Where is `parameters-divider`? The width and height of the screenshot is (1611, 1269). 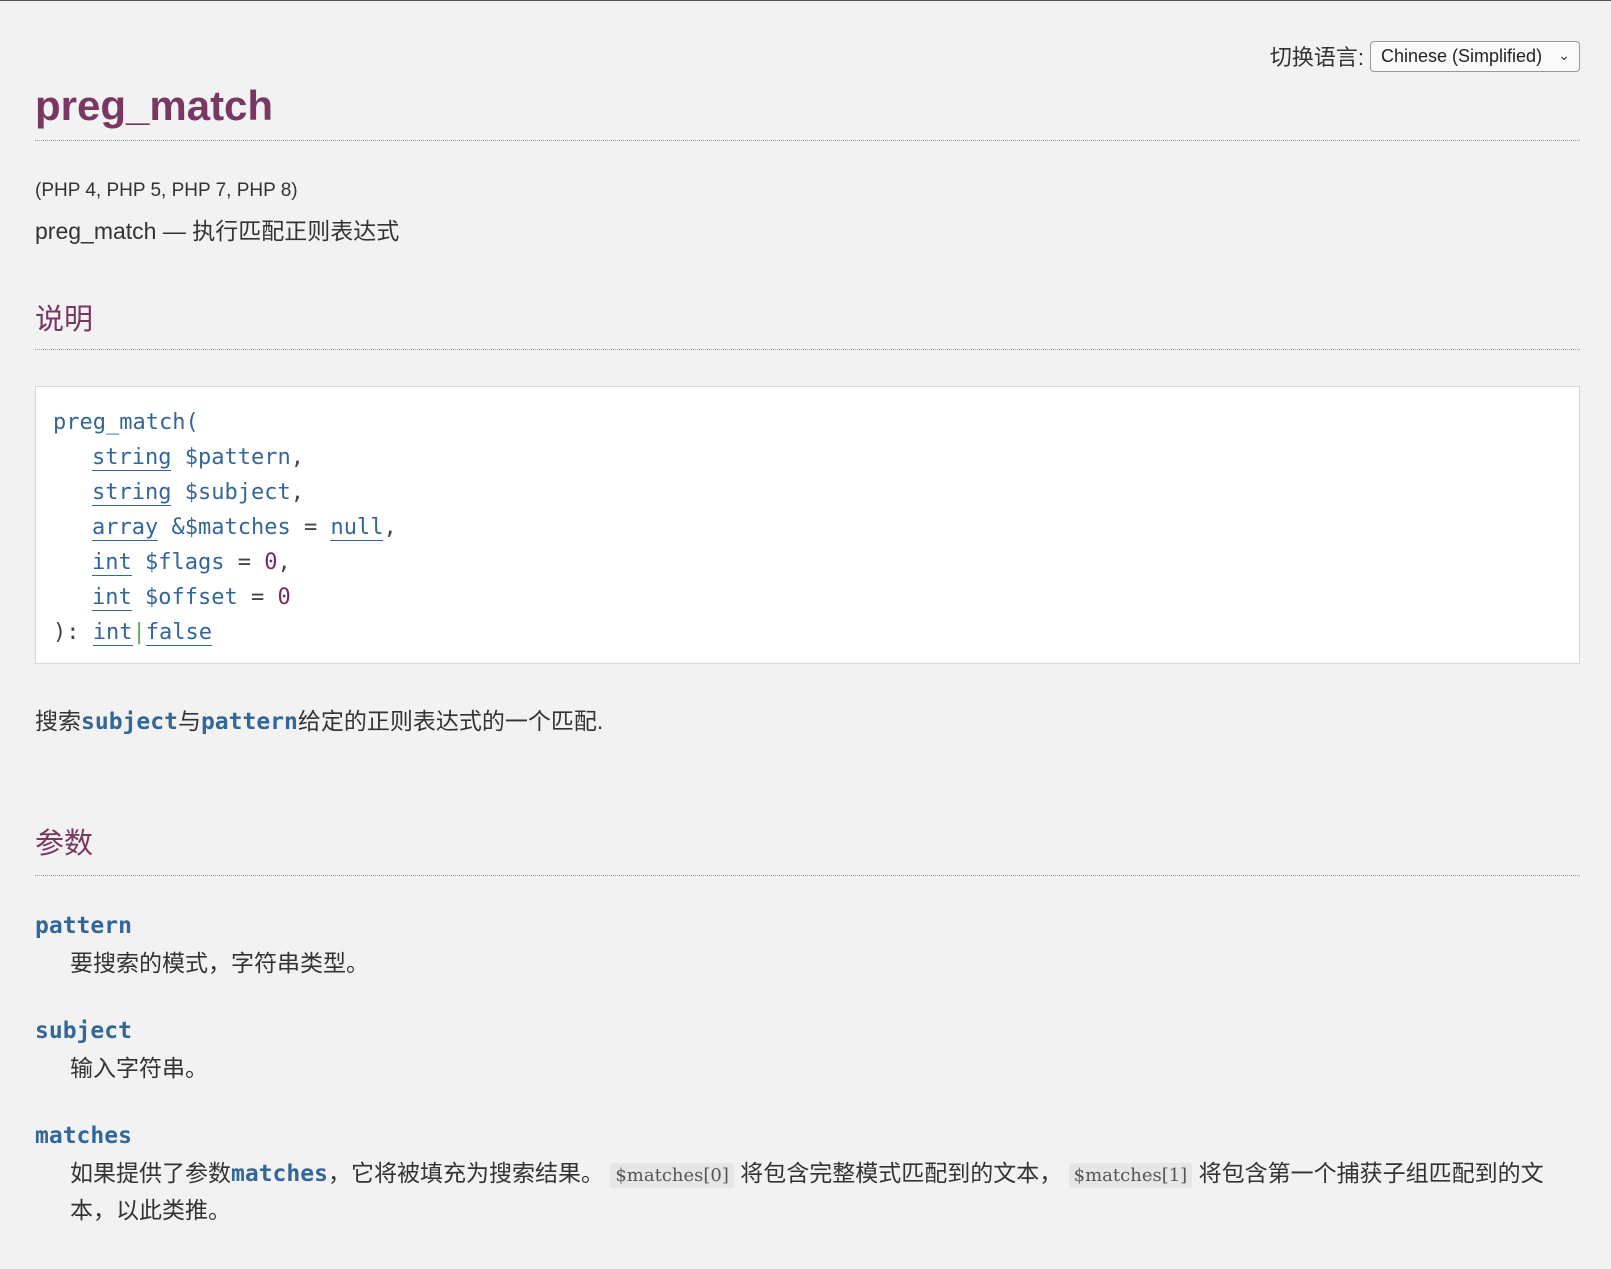 parameters-divider is located at coordinates (807, 875).